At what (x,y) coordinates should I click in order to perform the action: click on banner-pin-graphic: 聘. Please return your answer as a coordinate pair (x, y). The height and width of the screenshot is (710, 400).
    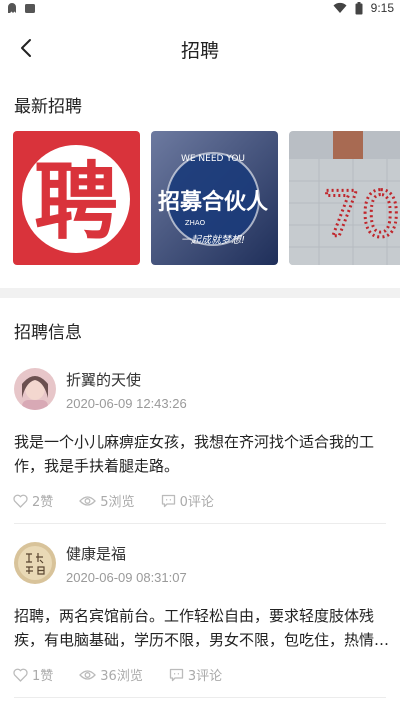
    Looking at the image, I should click on (76, 198).